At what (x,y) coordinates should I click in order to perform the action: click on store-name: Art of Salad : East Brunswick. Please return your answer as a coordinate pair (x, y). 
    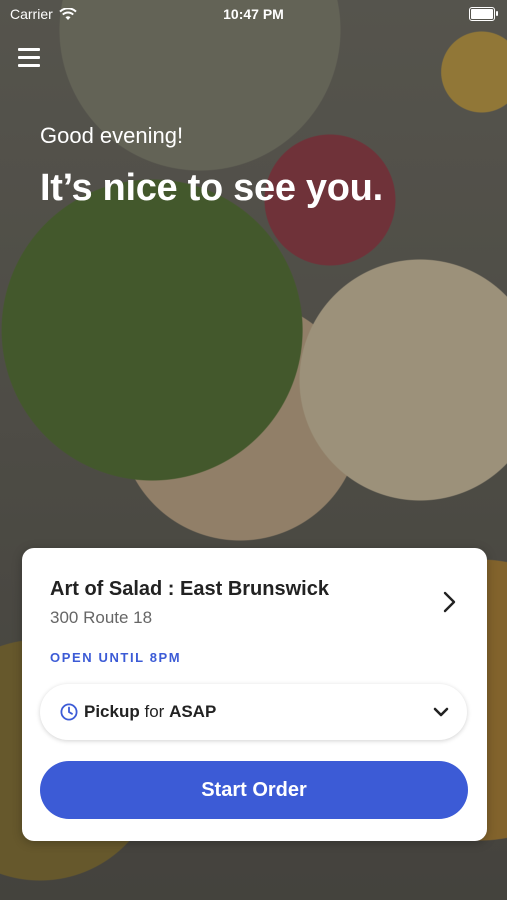
    Looking at the image, I should click on (189, 589).